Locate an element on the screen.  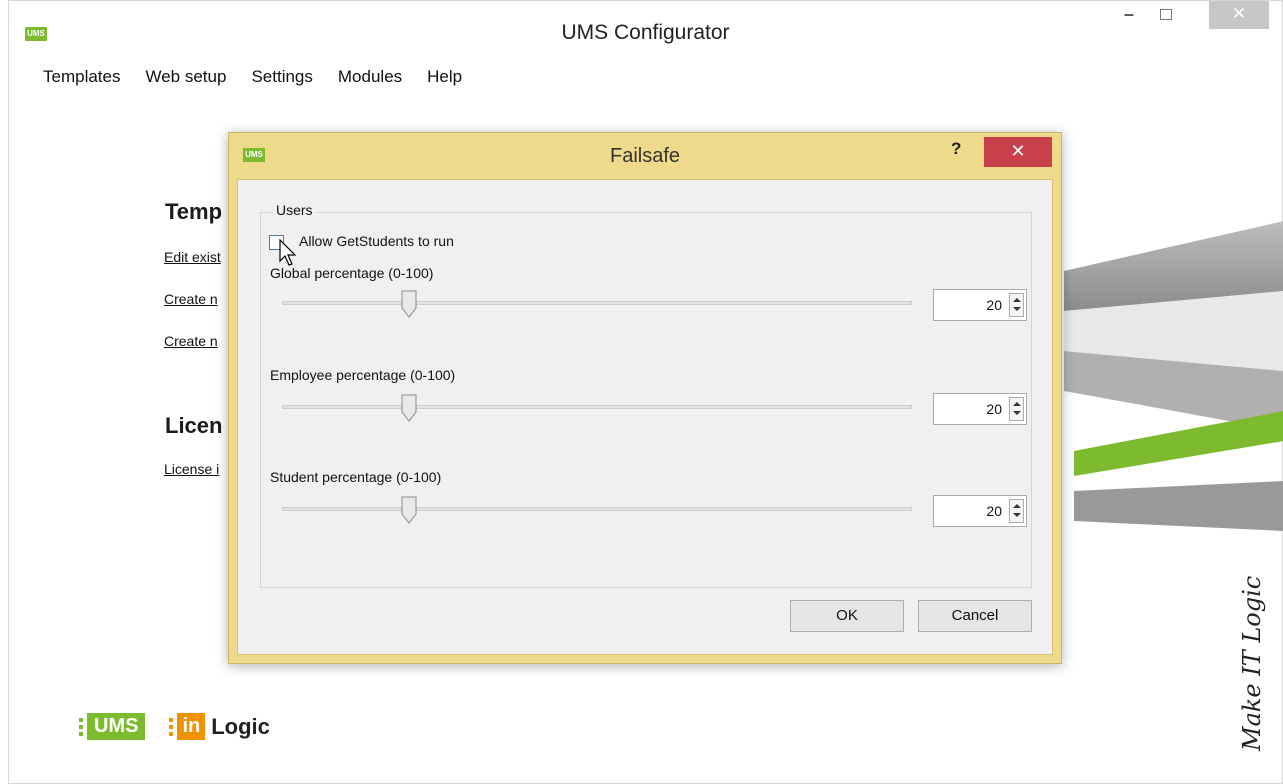
student-percentage-value: 20 is located at coordinates (994, 511).